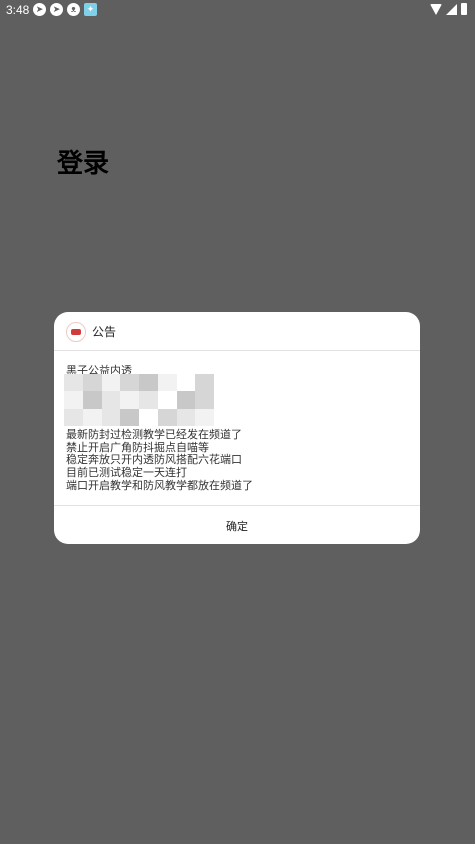 This screenshot has height=844, width=475. I want to click on message-line: 最新防封过检测教学已经发在频道了, so click(154, 434).